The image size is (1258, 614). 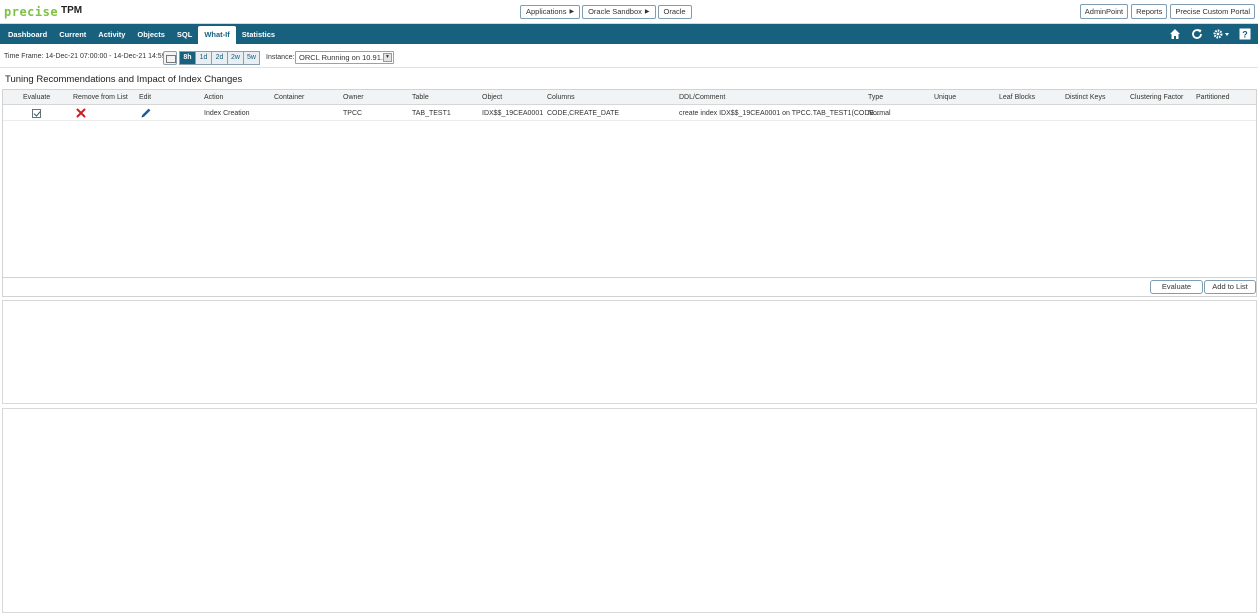 I want to click on col-remove-from-list: Remove from List, so click(x=100, y=97).